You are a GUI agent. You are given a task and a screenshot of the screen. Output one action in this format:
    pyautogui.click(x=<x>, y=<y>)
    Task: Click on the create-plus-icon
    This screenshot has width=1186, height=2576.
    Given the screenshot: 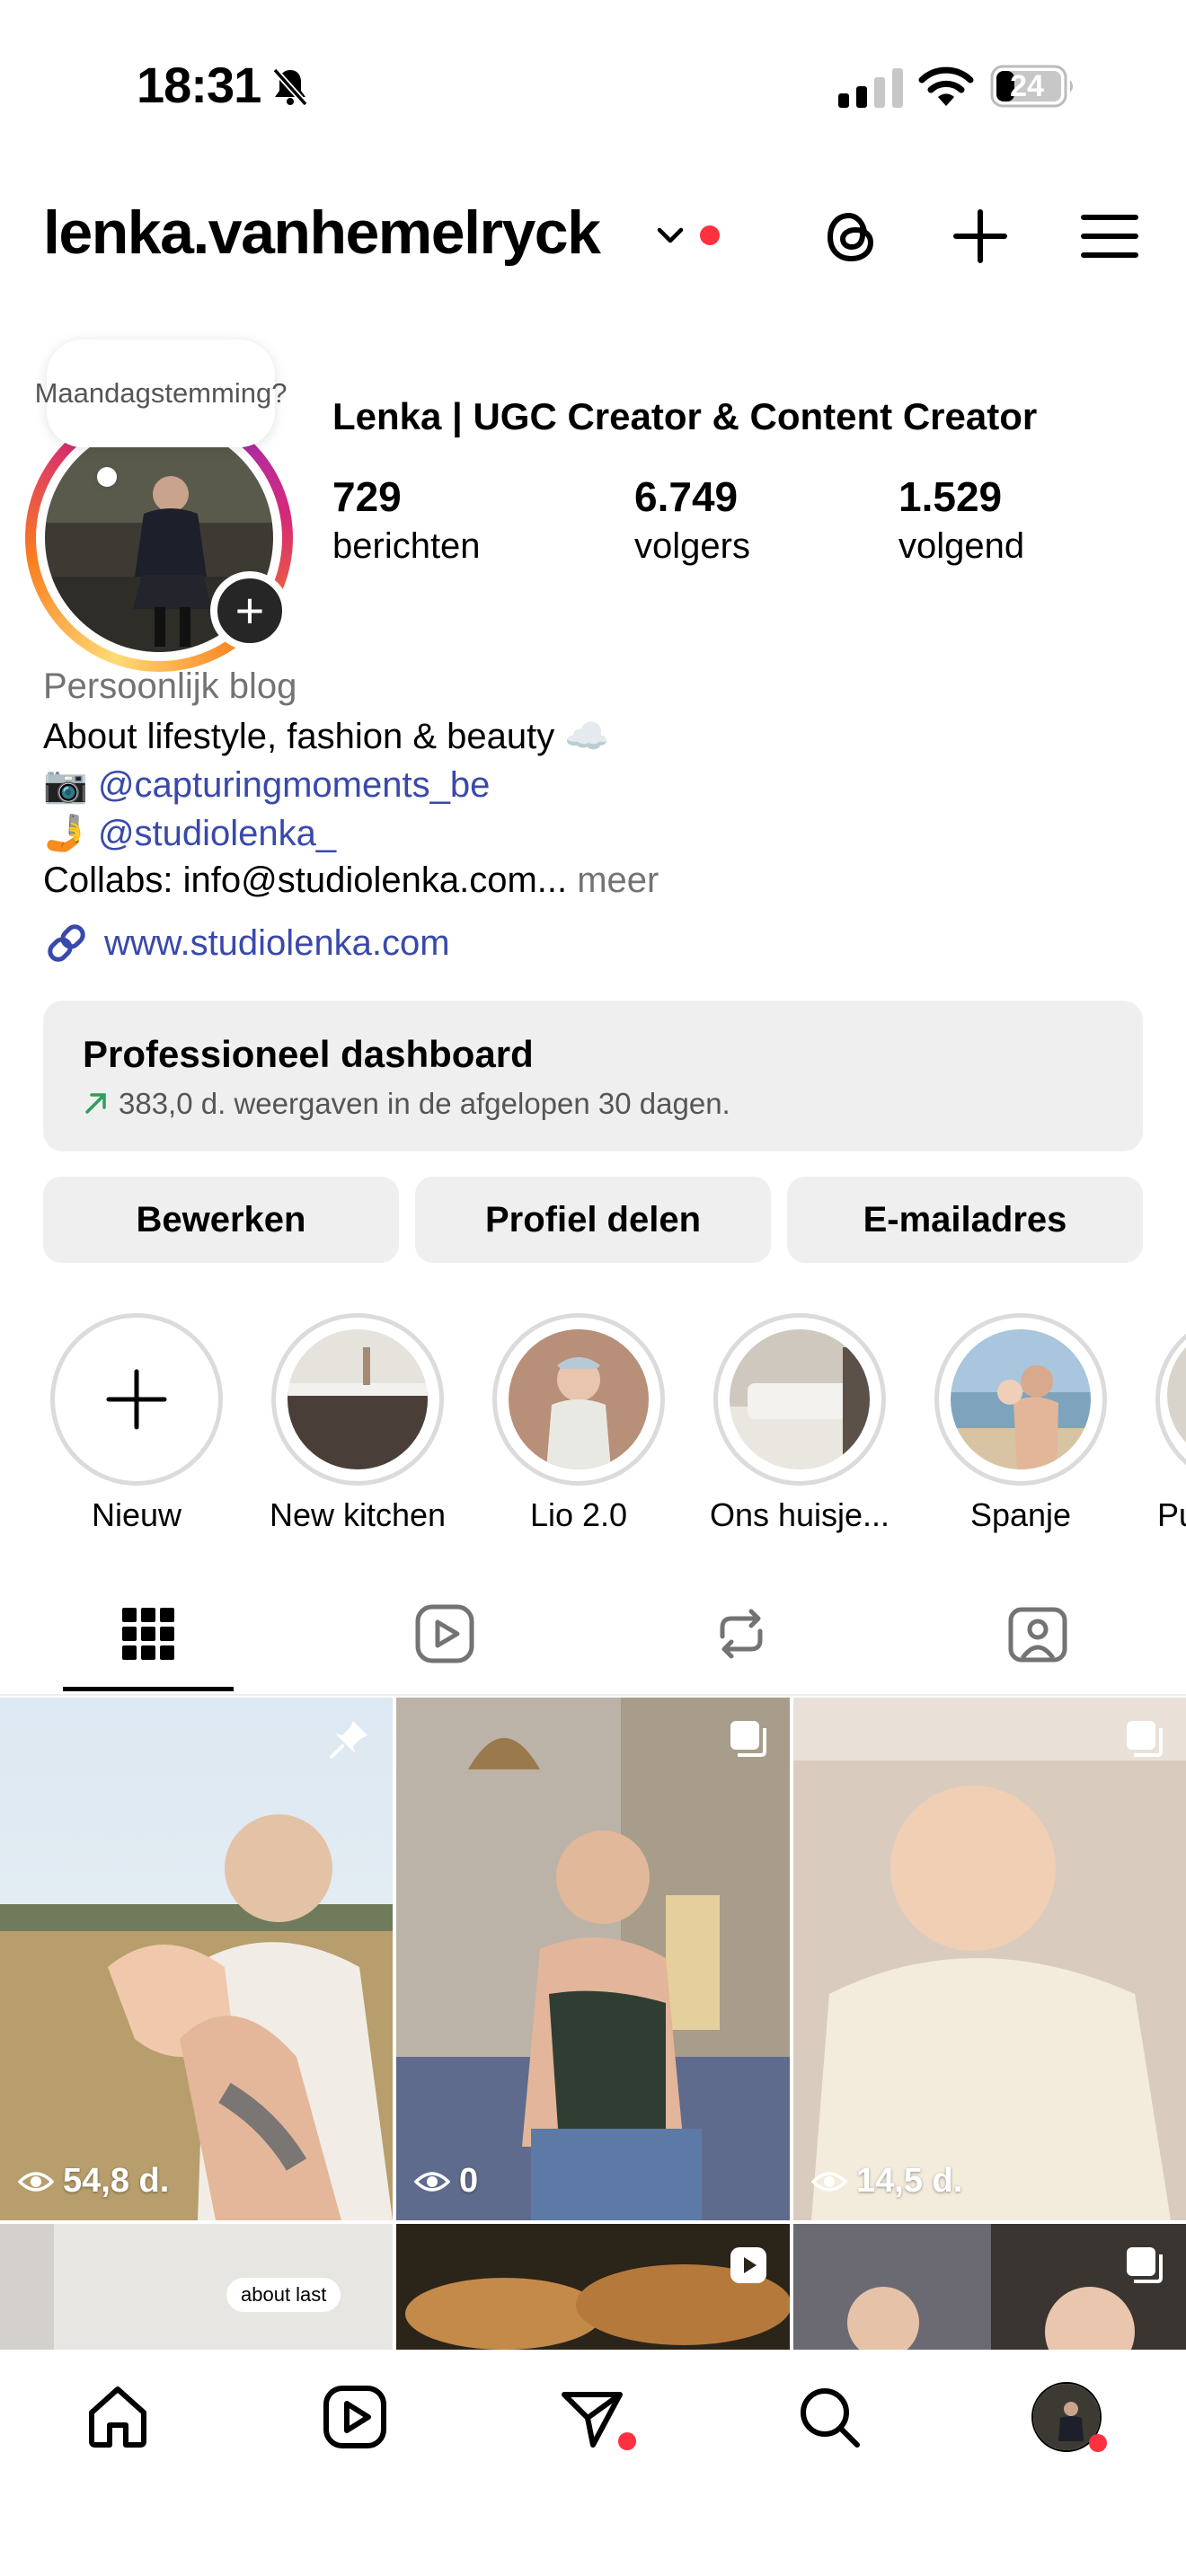 What is the action you would take?
    pyautogui.click(x=980, y=236)
    